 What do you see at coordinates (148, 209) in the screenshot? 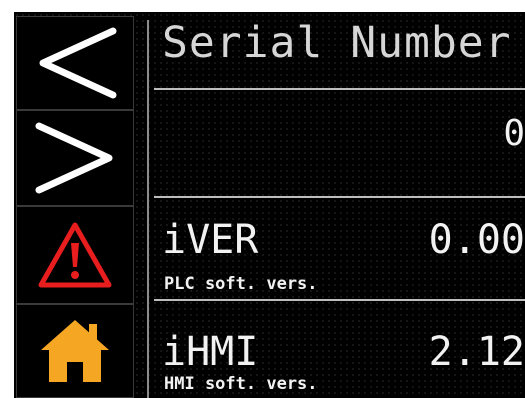
I see `vertical-divider` at bounding box center [148, 209].